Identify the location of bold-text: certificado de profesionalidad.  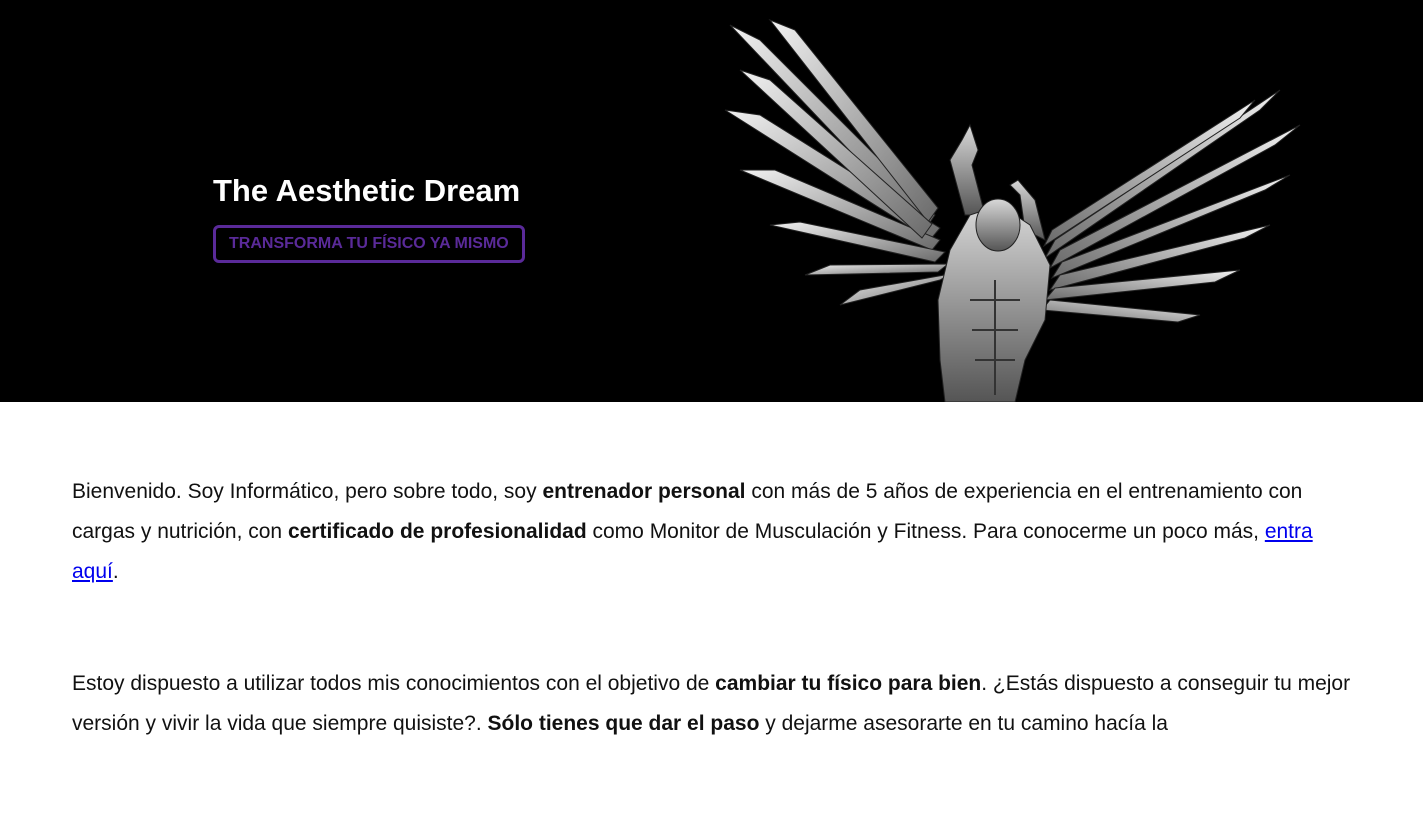
(437, 531).